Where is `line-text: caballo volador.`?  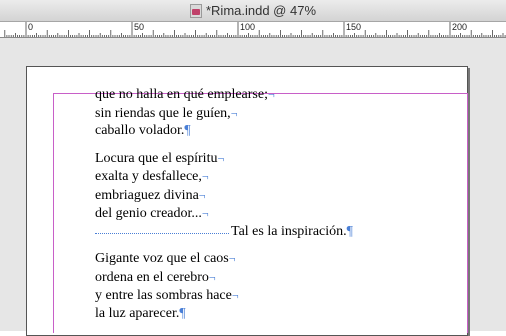 line-text: caballo volador. is located at coordinates (140, 130).